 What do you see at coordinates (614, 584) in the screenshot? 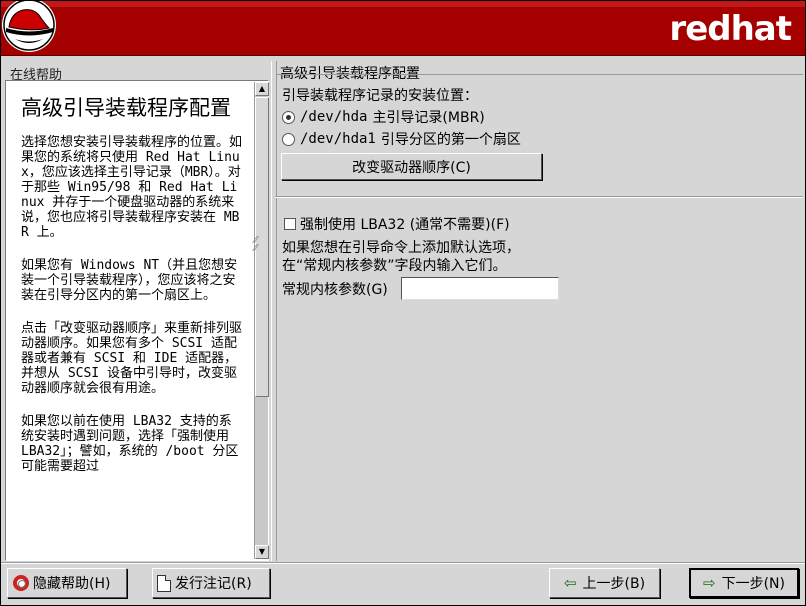
I see `back-label: 上一步(B)` at bounding box center [614, 584].